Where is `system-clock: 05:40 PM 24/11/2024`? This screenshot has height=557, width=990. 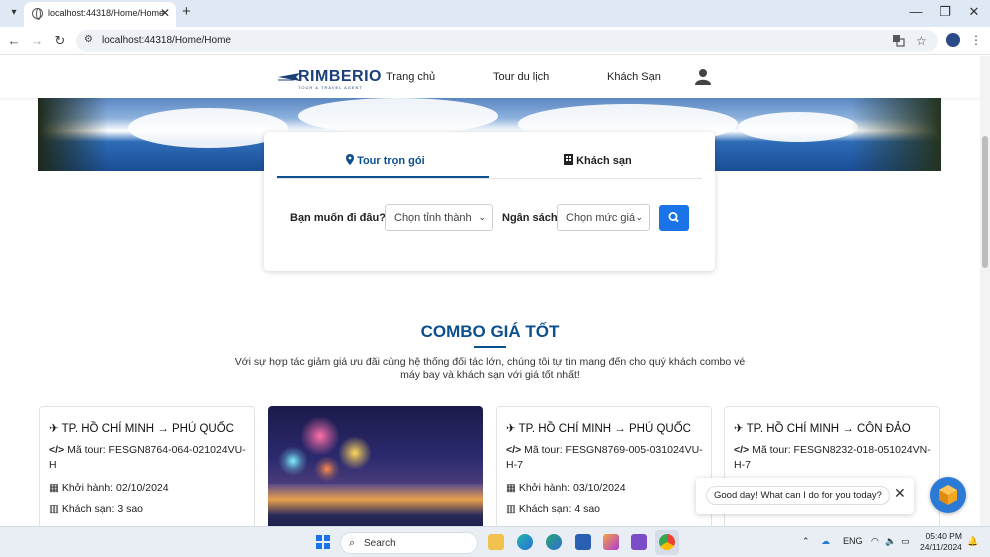
system-clock: 05:40 PM 24/11/2024 is located at coordinates (941, 542).